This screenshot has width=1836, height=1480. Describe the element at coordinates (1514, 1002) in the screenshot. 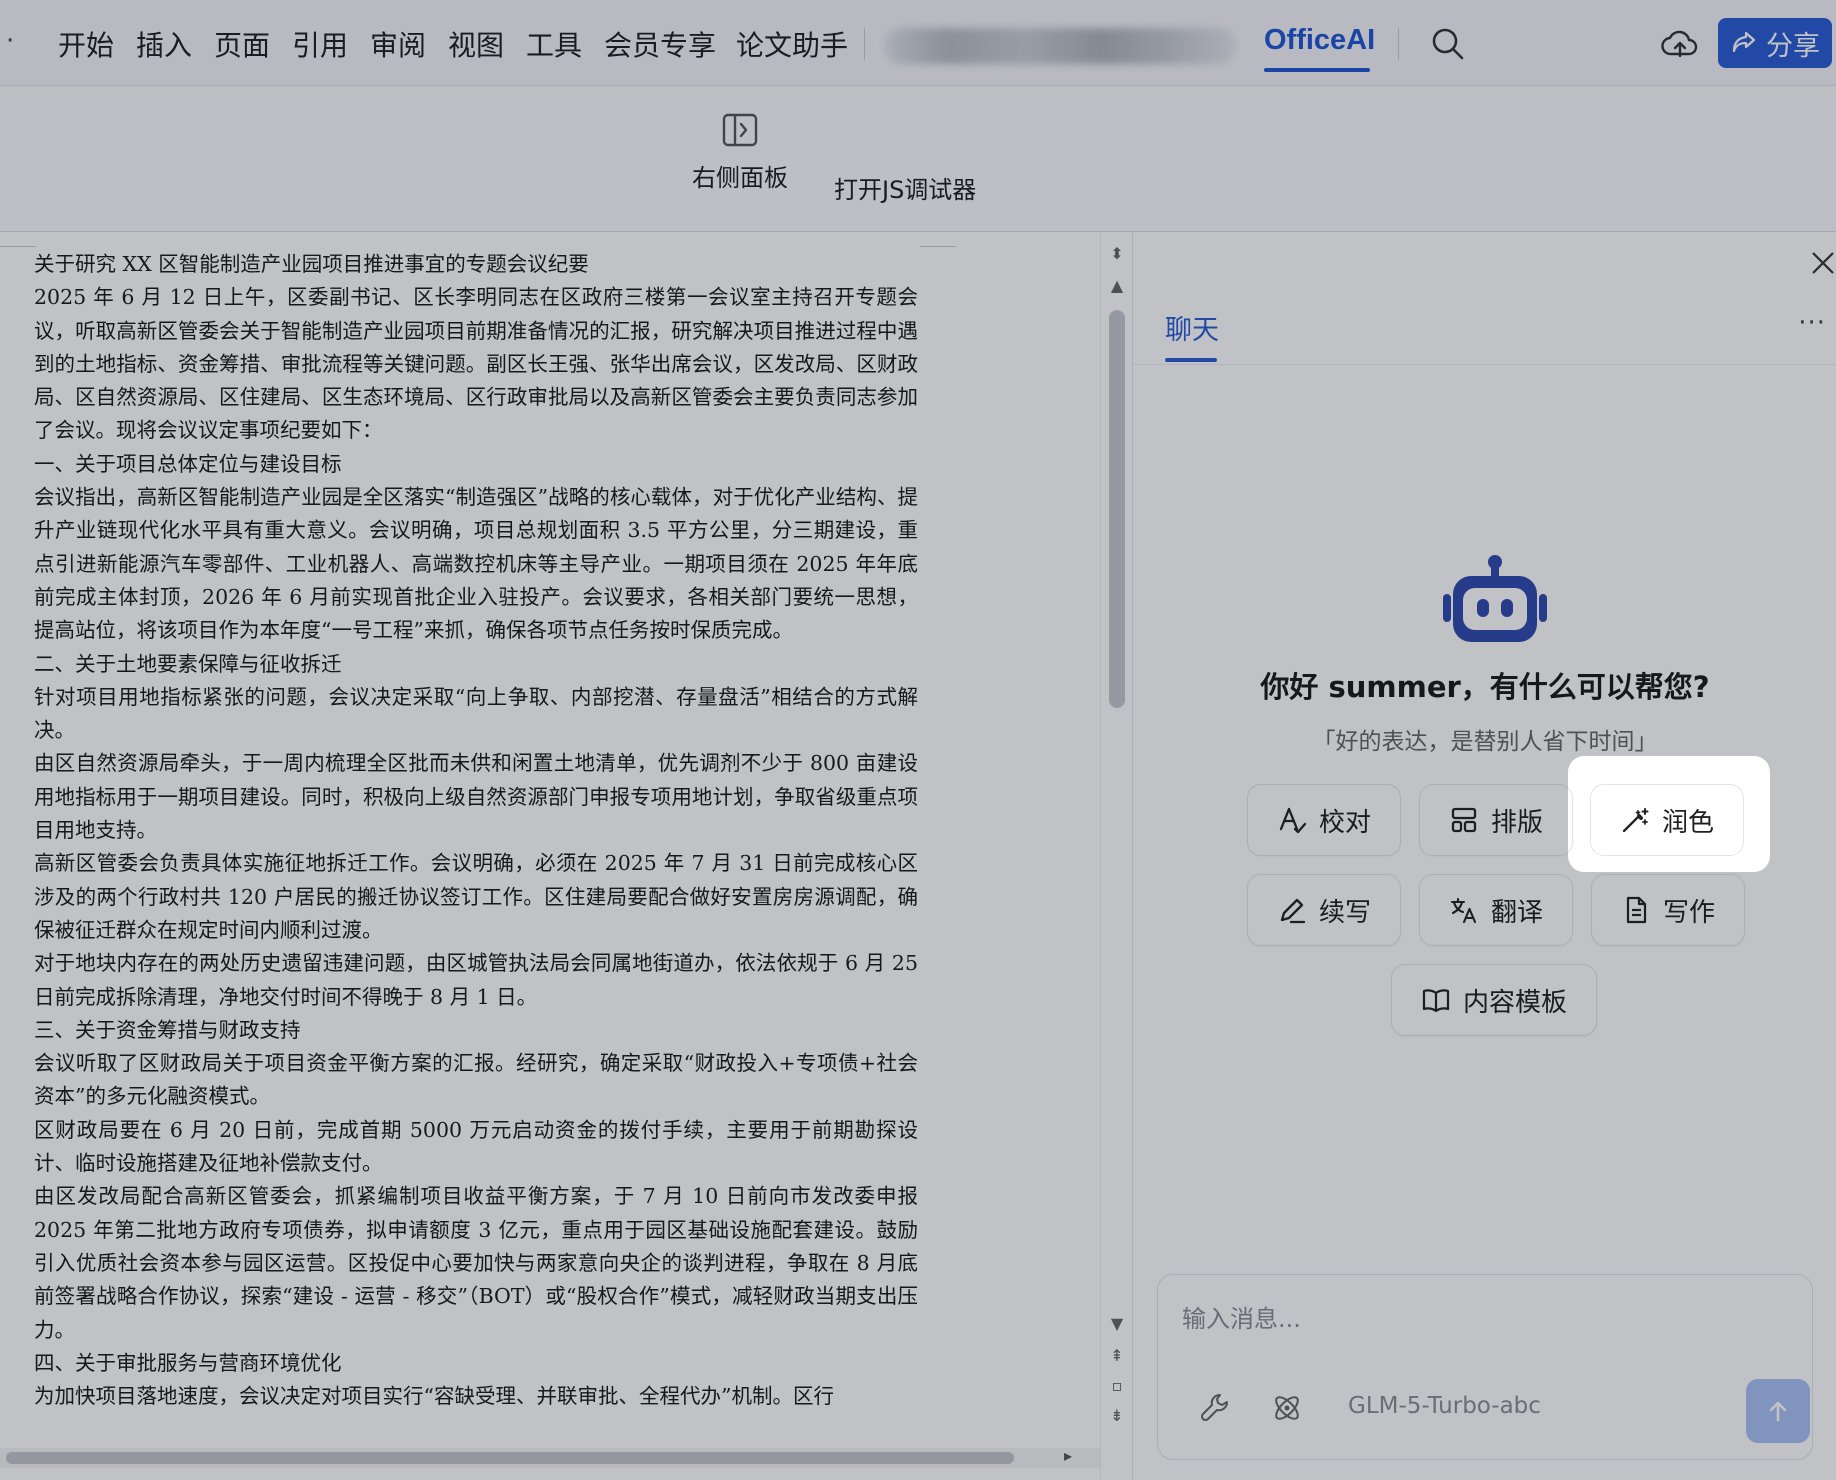

I see `content-template-label: 内容模板` at that location.